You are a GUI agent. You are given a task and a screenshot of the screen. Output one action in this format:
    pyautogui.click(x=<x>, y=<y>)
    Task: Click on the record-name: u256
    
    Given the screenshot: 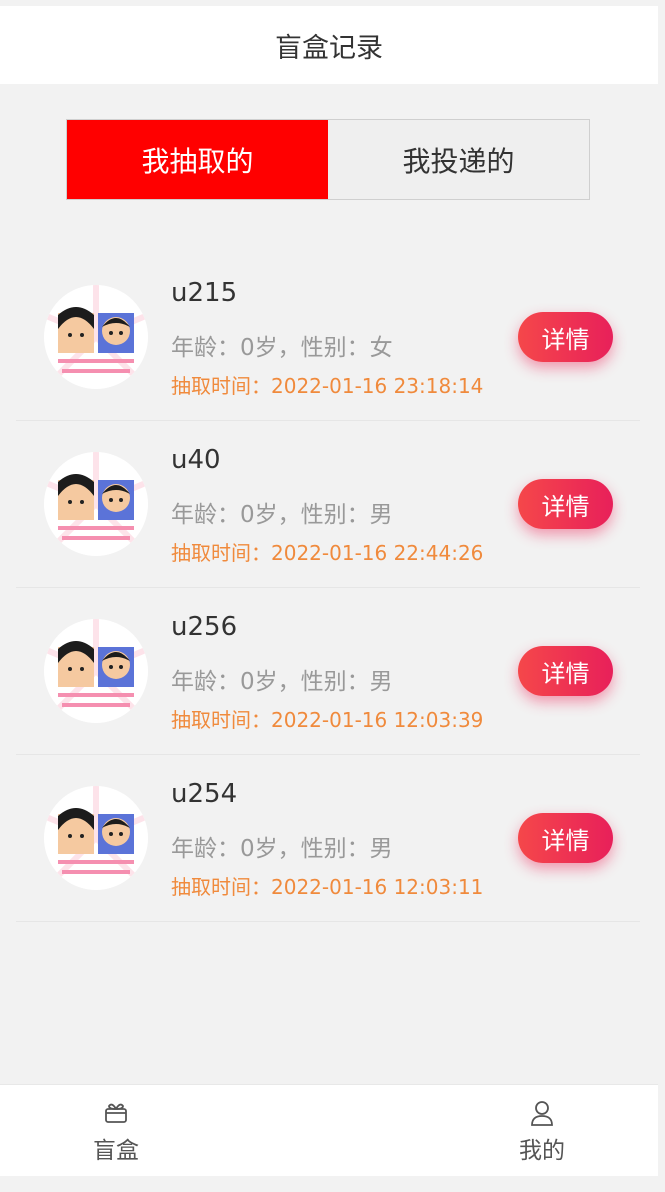 What is the action you would take?
    pyautogui.click(x=204, y=627)
    